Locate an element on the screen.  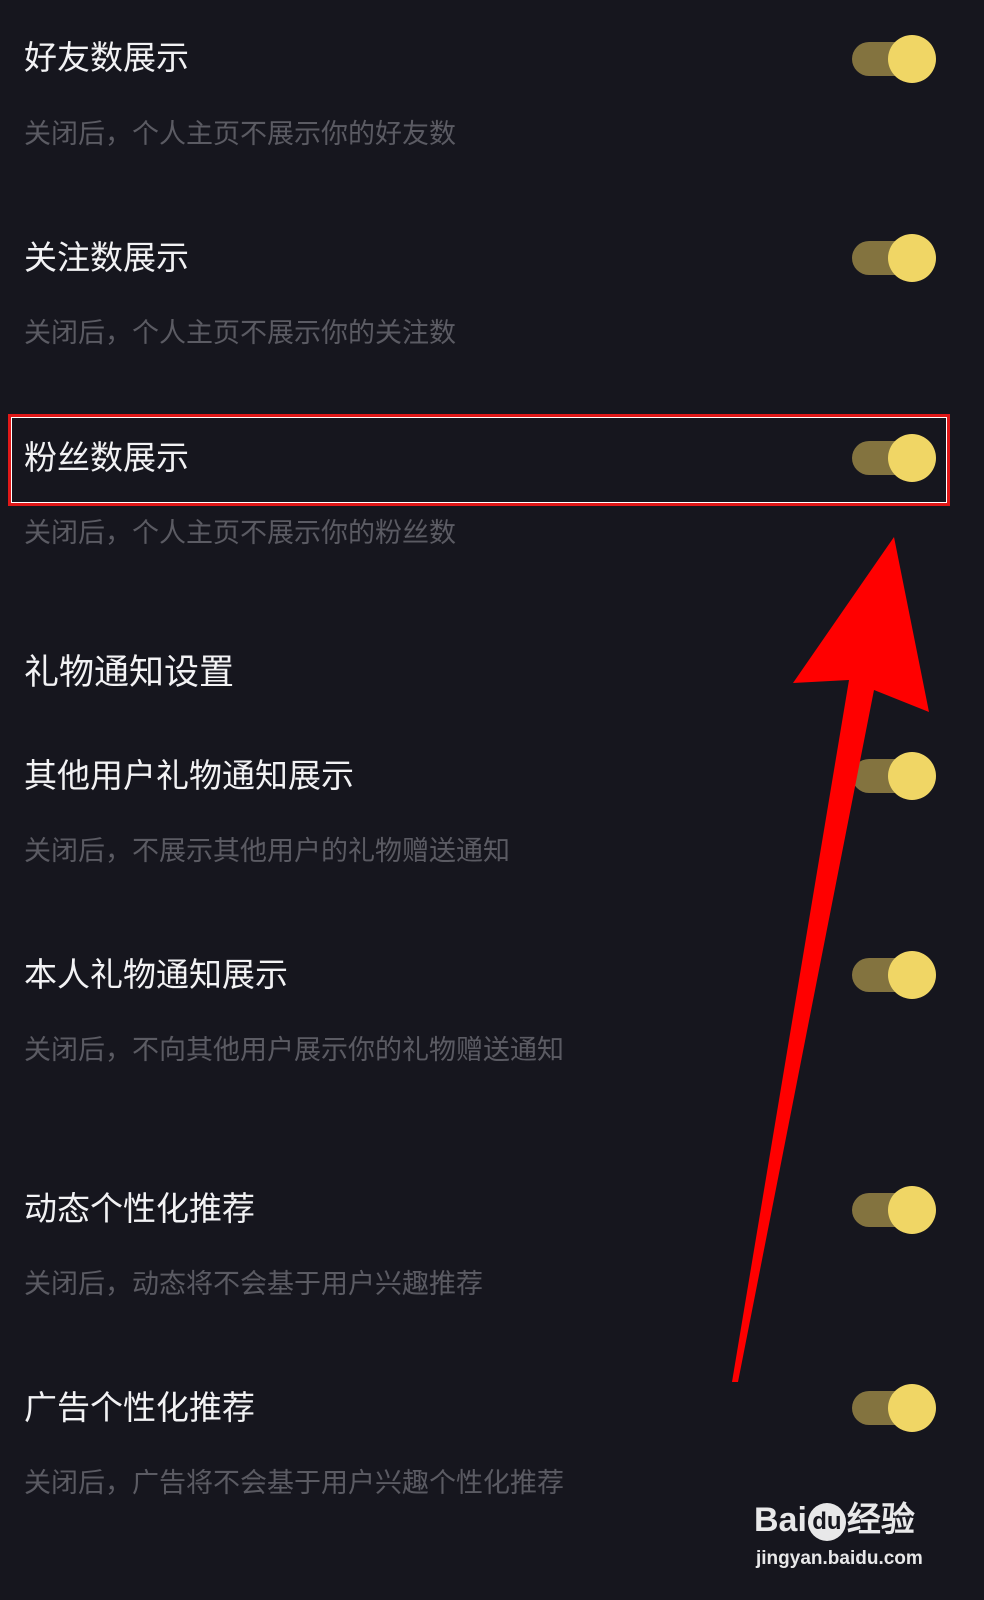
watermark-url: jingyan.baidu.com is located at coordinates (839, 1558).